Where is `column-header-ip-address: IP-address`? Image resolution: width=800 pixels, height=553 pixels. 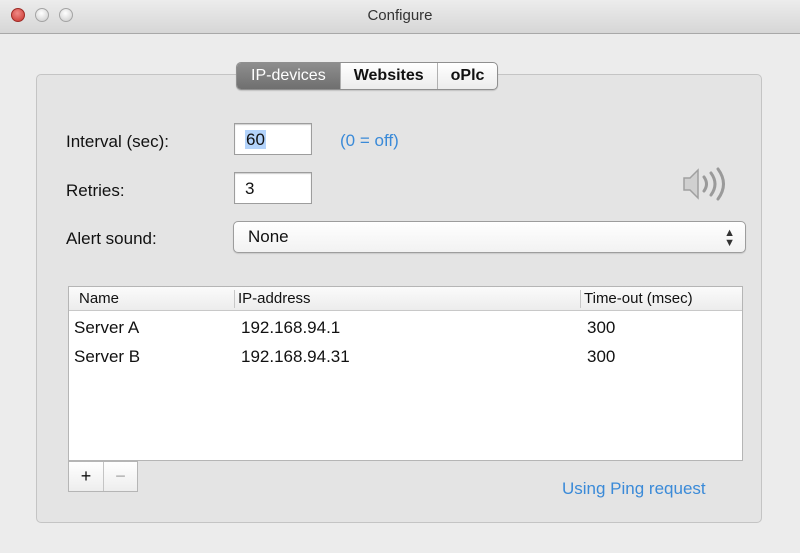 column-header-ip-address: IP-address is located at coordinates (272, 299).